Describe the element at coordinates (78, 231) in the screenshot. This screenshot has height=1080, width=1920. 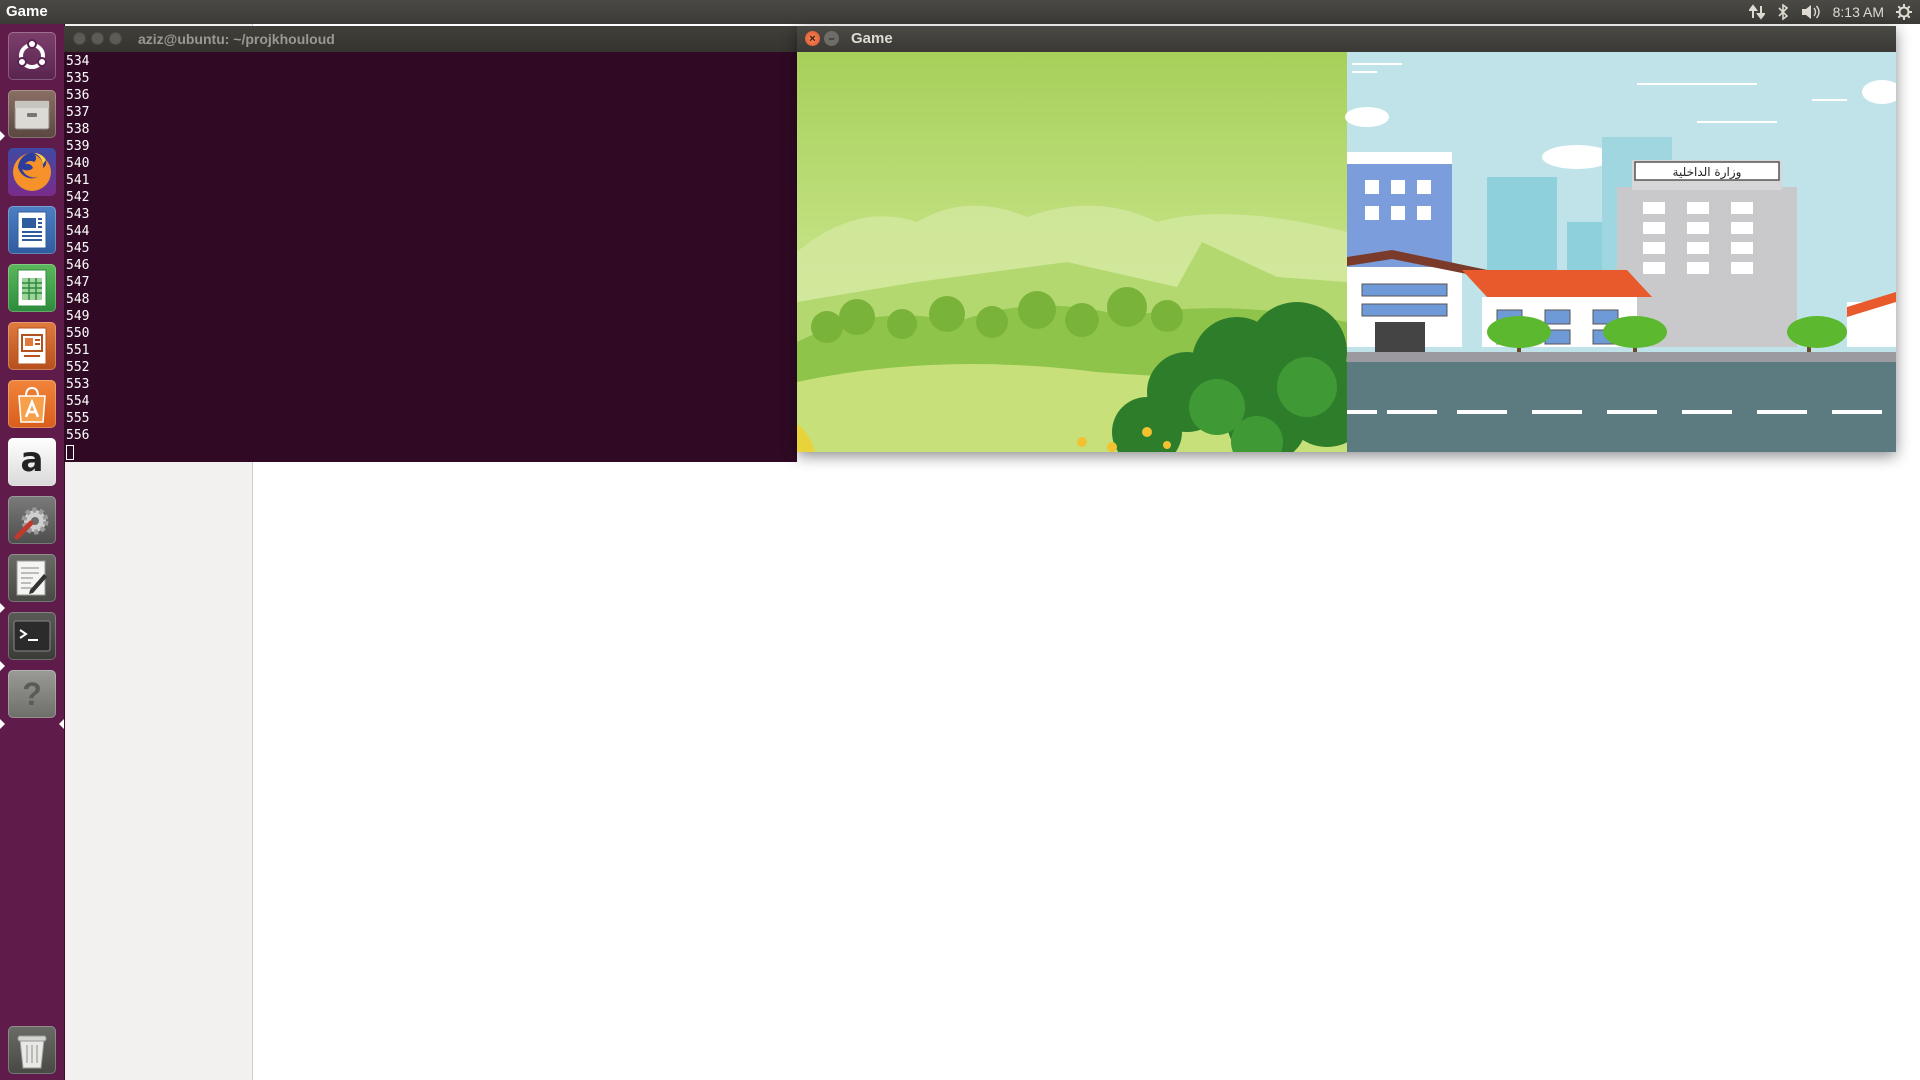
I see `terminal-line: 544` at that location.